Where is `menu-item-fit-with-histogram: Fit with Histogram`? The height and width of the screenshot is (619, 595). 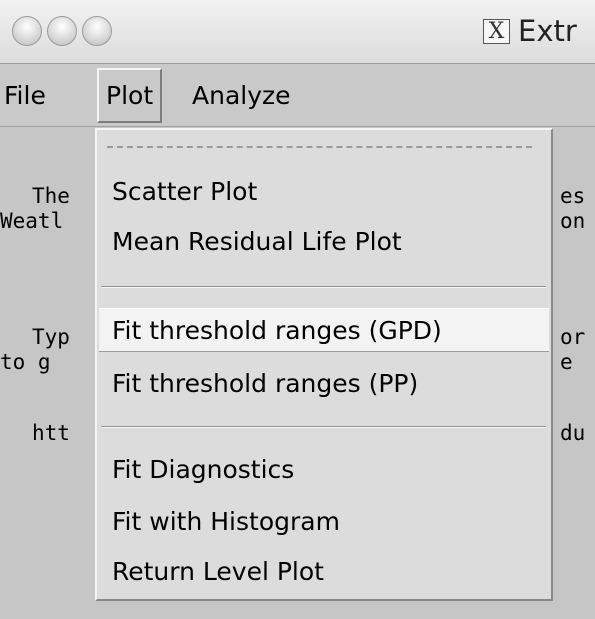 menu-item-fit-with-histogram: Fit with Histogram is located at coordinates (324, 522).